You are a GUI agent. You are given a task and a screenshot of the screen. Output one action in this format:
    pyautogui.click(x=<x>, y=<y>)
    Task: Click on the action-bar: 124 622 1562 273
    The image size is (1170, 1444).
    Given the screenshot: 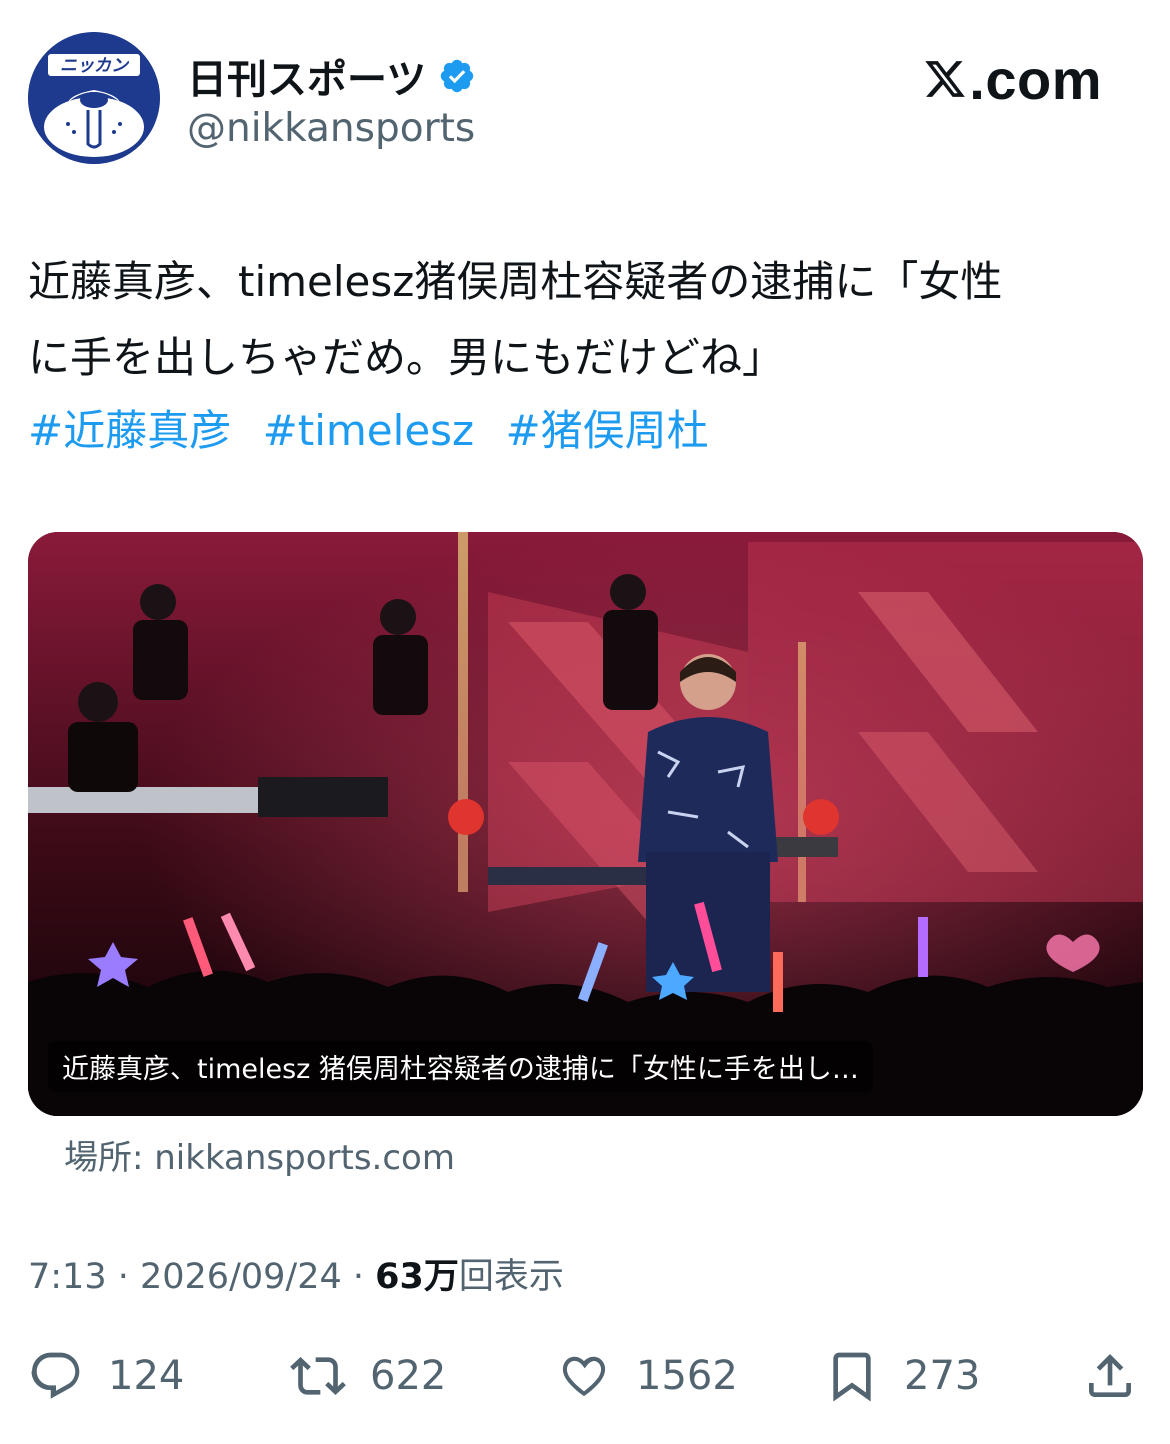 What is the action you would take?
    pyautogui.click(x=585, y=1376)
    